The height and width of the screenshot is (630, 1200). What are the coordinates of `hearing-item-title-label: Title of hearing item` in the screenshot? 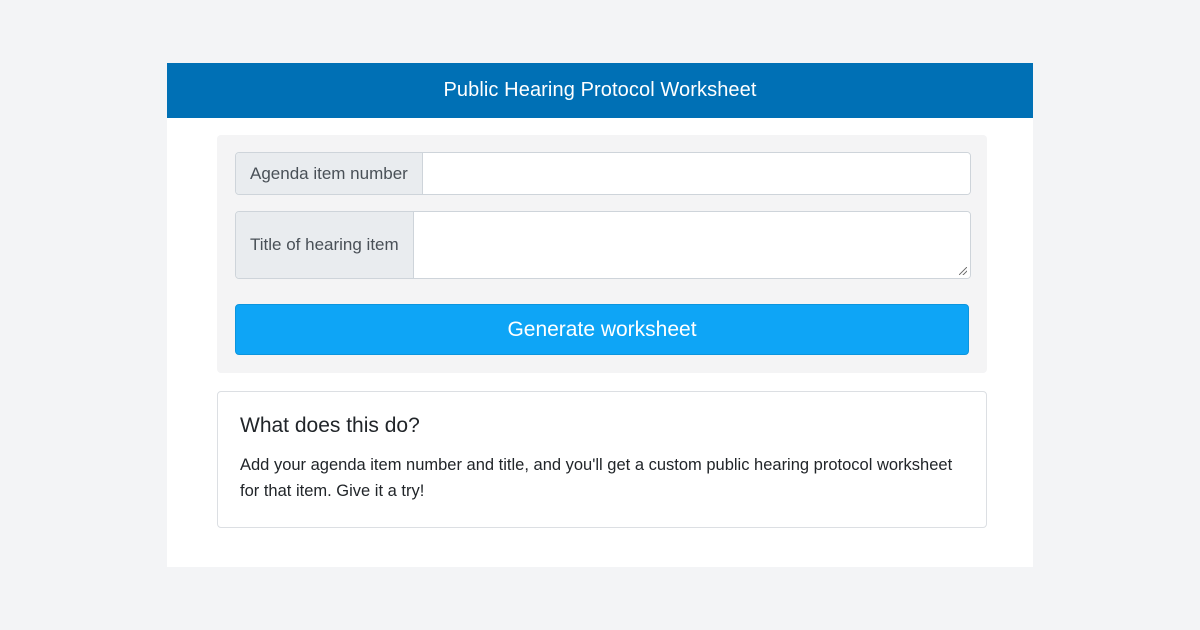 It's located at (325, 245).